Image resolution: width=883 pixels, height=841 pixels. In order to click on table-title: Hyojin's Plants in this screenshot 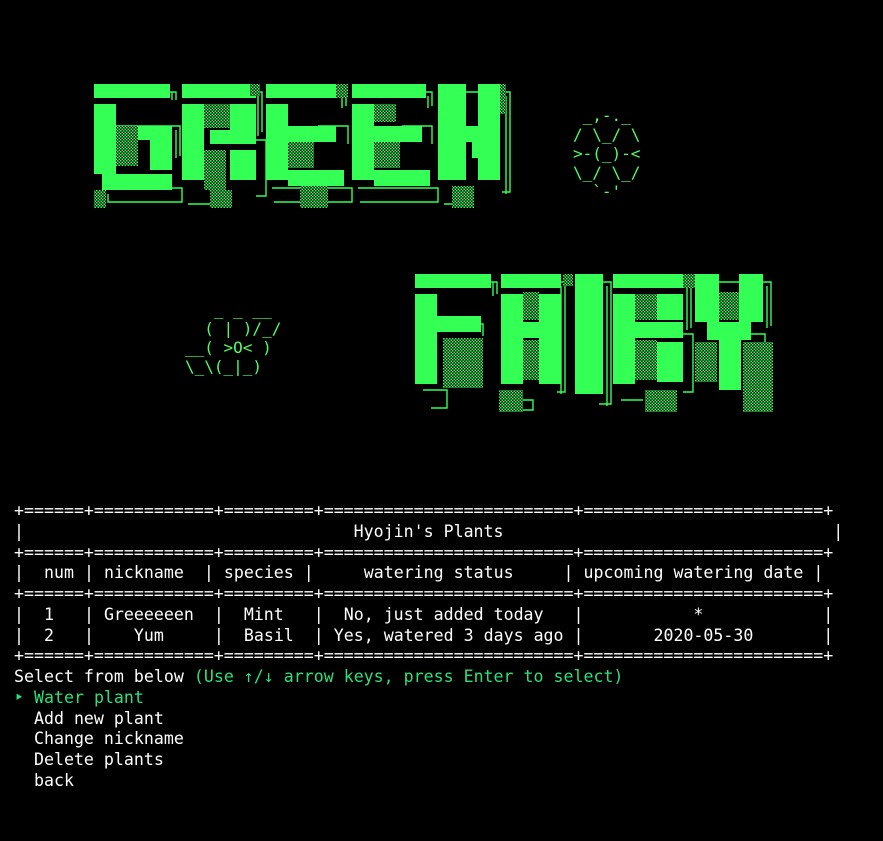, I will do `click(428, 531)`.